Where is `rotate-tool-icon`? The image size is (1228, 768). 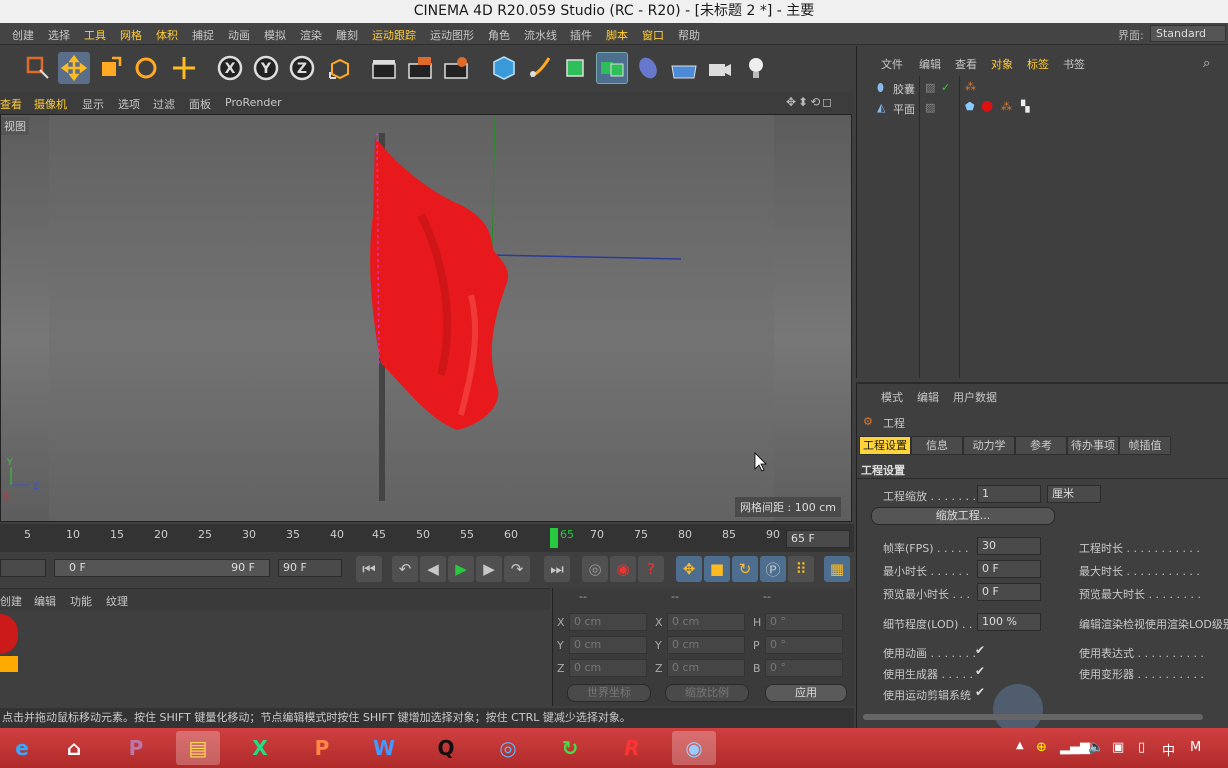 rotate-tool-icon is located at coordinates (146, 68).